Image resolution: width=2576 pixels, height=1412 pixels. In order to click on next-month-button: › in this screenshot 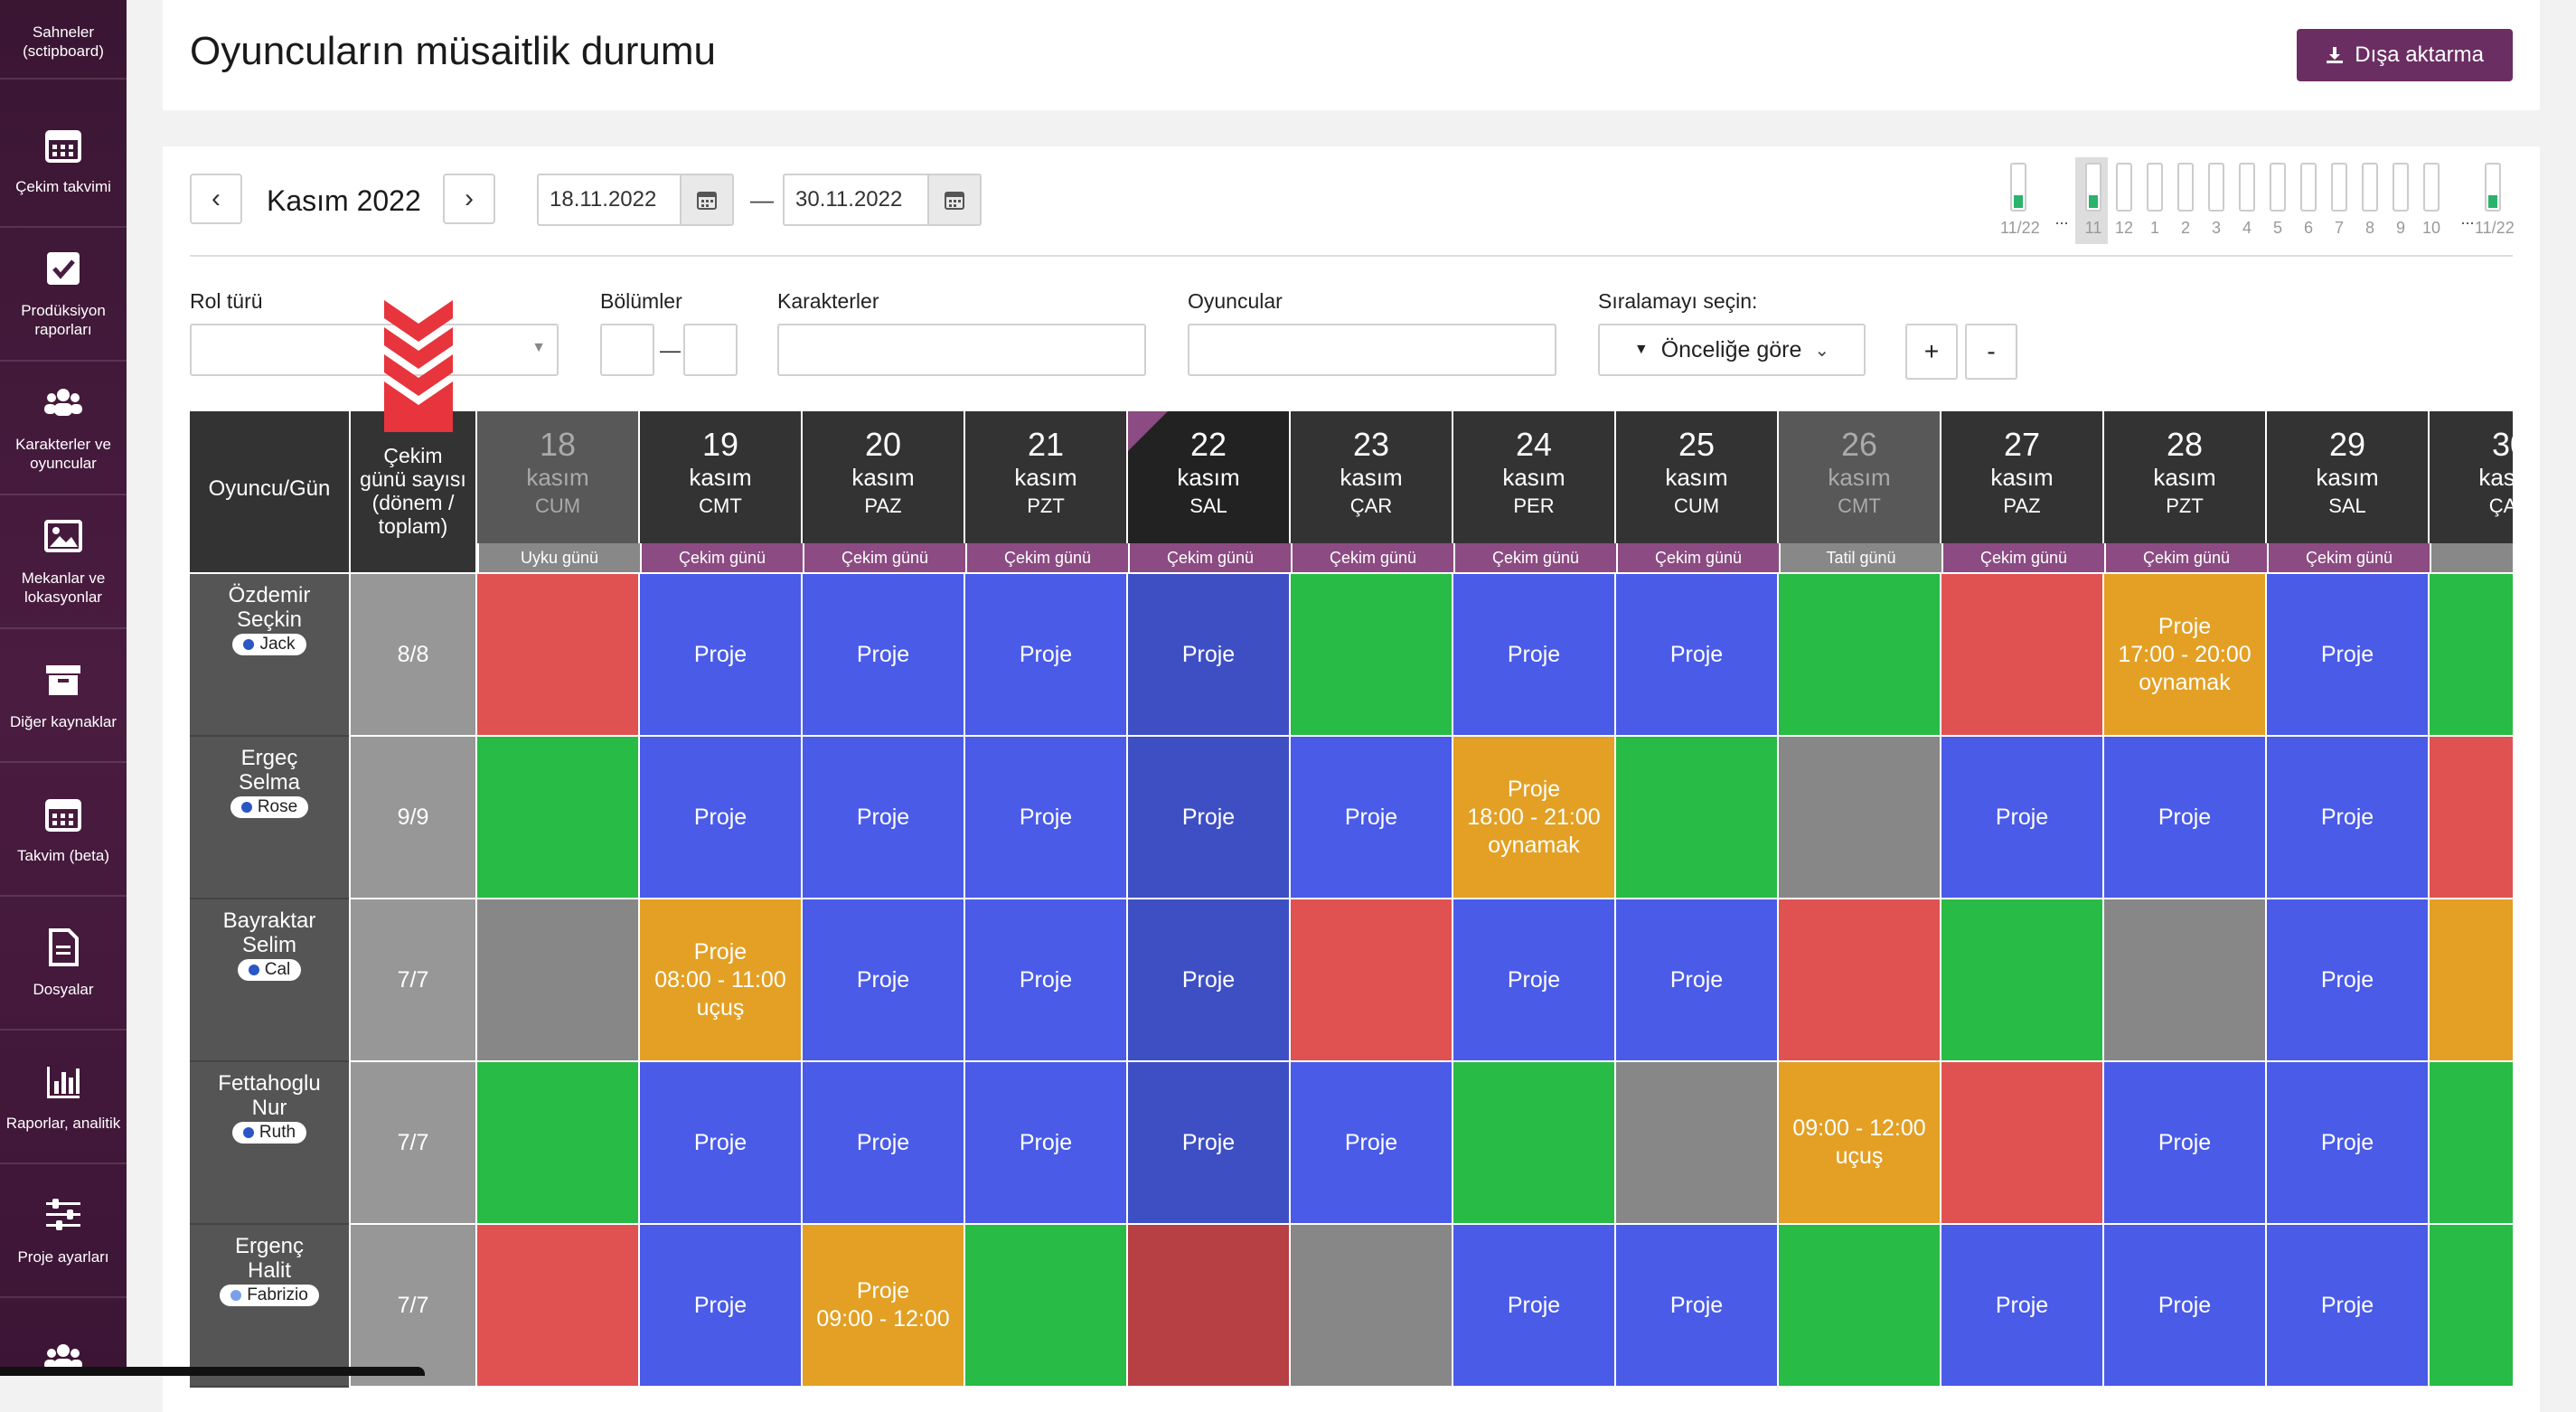, I will do `click(469, 199)`.